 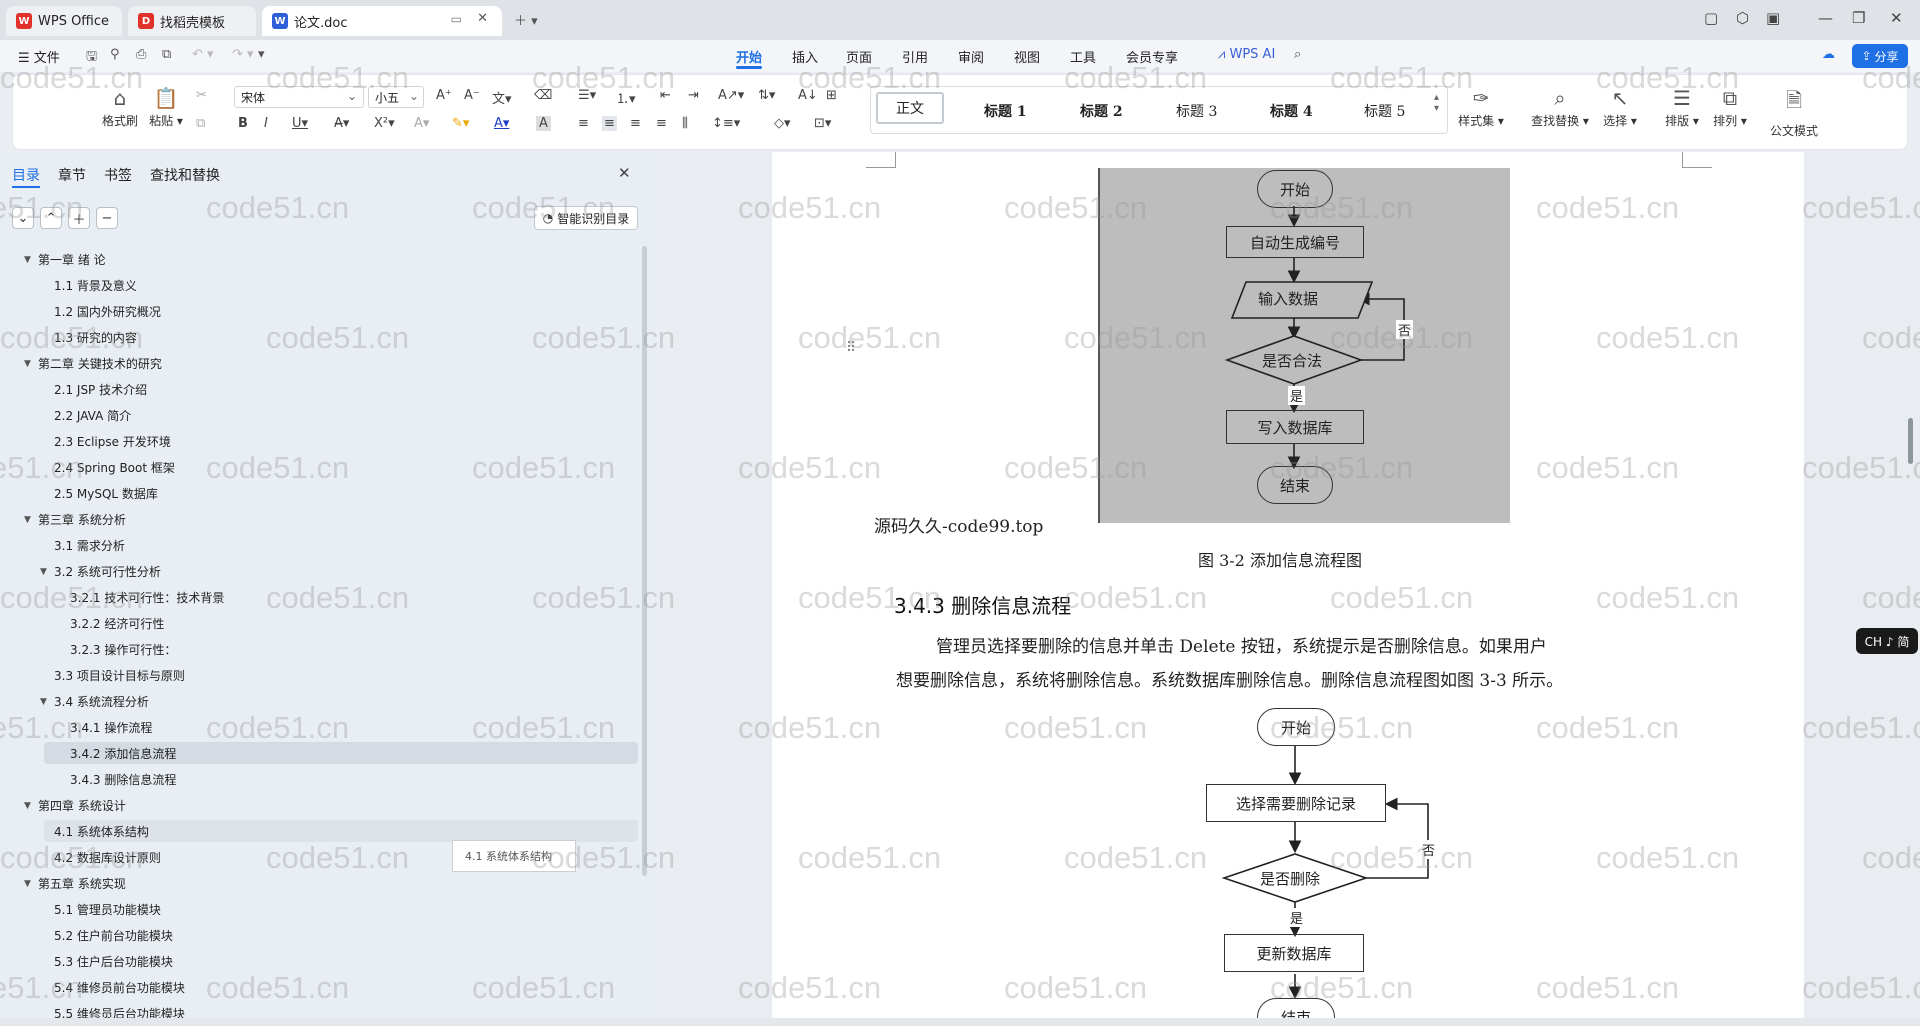 What do you see at coordinates (1083, 56) in the screenshot?
I see `menu-tools: 工具` at bounding box center [1083, 56].